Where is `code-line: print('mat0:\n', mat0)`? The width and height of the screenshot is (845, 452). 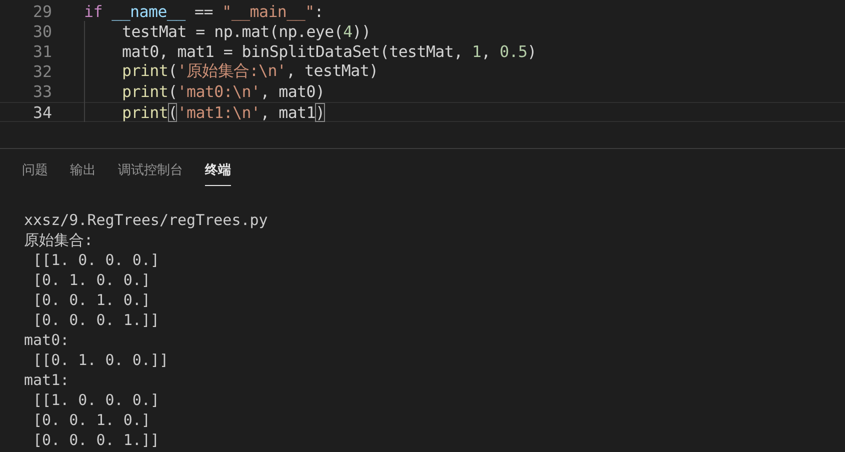 code-line: print('mat0:\n', mat0) is located at coordinates (223, 92).